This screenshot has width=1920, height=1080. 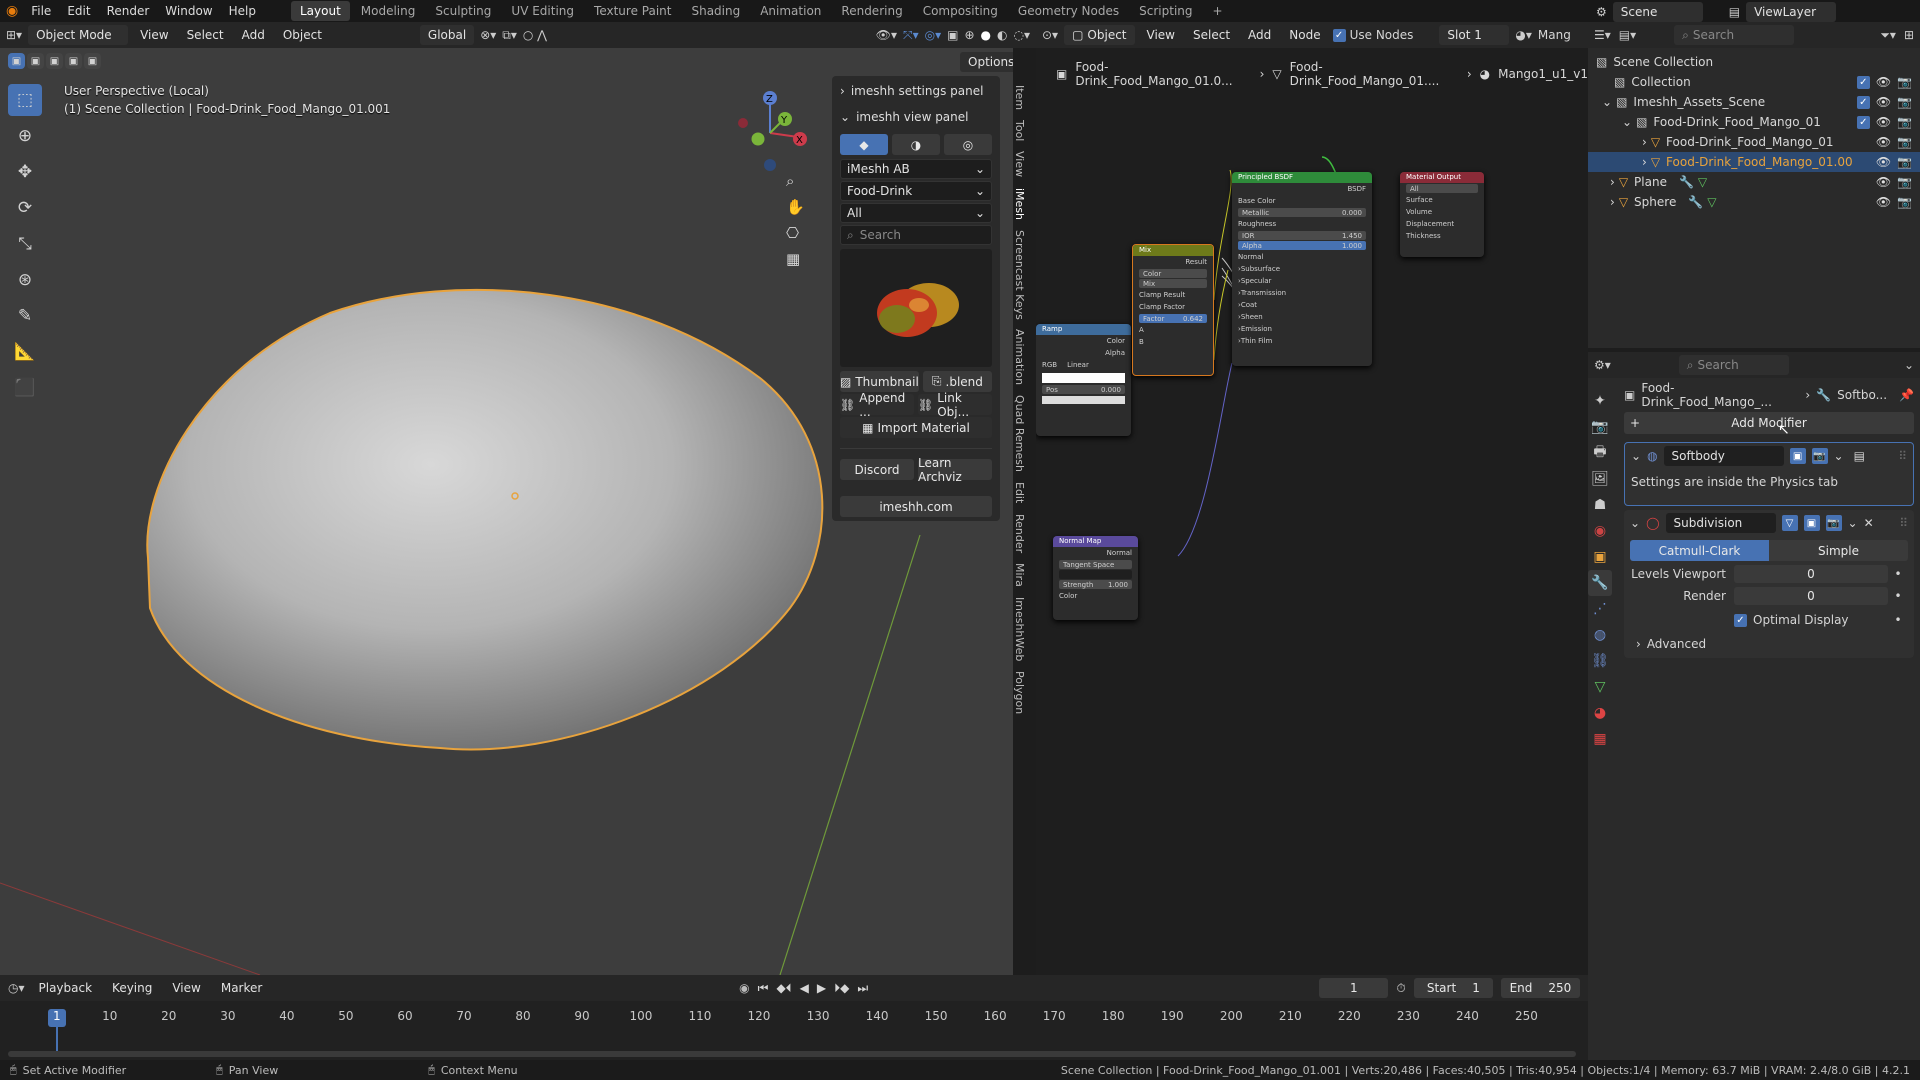 I want to click on add-cube-tool-icon: ⬛, so click(x=25, y=388).